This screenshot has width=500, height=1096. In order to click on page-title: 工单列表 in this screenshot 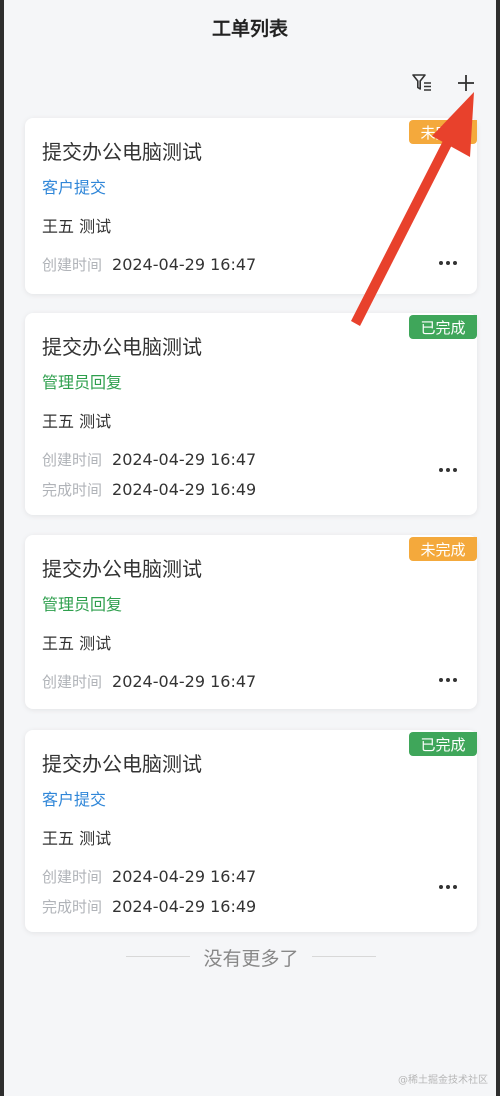, I will do `click(249, 29)`.